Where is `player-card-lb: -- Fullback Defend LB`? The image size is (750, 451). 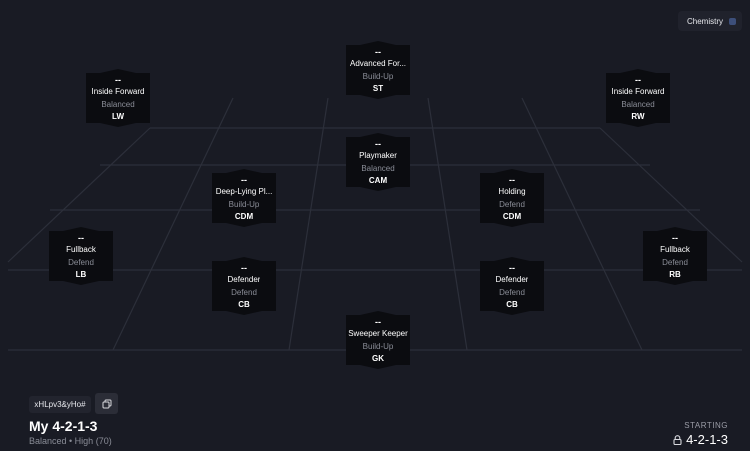
player-card-lb: -- Fullback Defend LB is located at coordinates (81, 256).